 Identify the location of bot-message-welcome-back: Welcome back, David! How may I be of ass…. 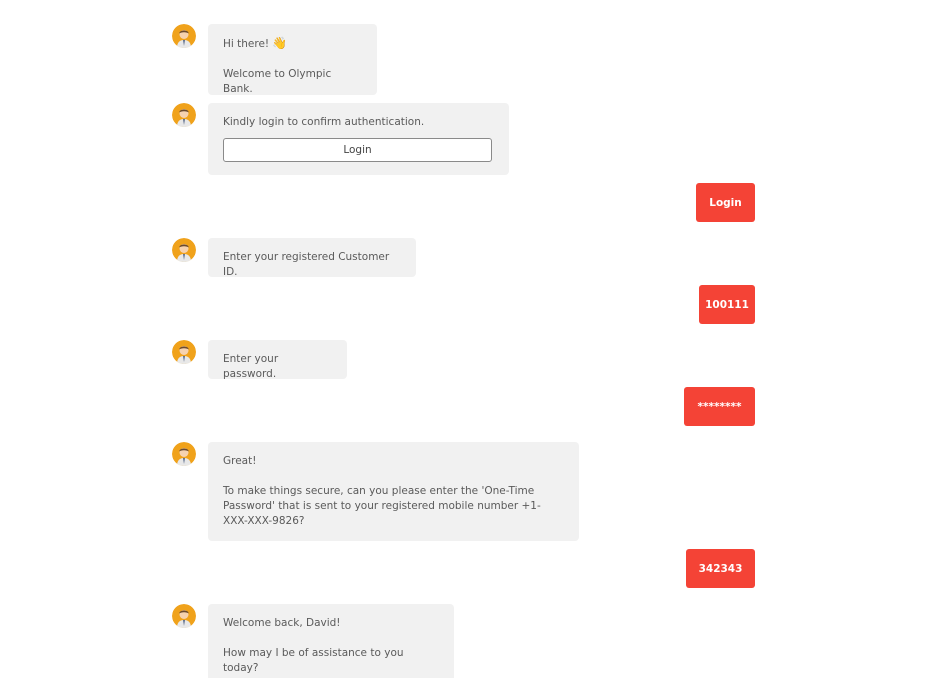
(331, 641).